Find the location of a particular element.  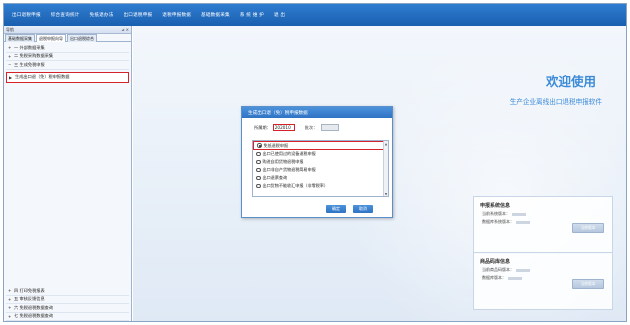

menu-item-2: 综合查询统计 is located at coordinates (65, 15).